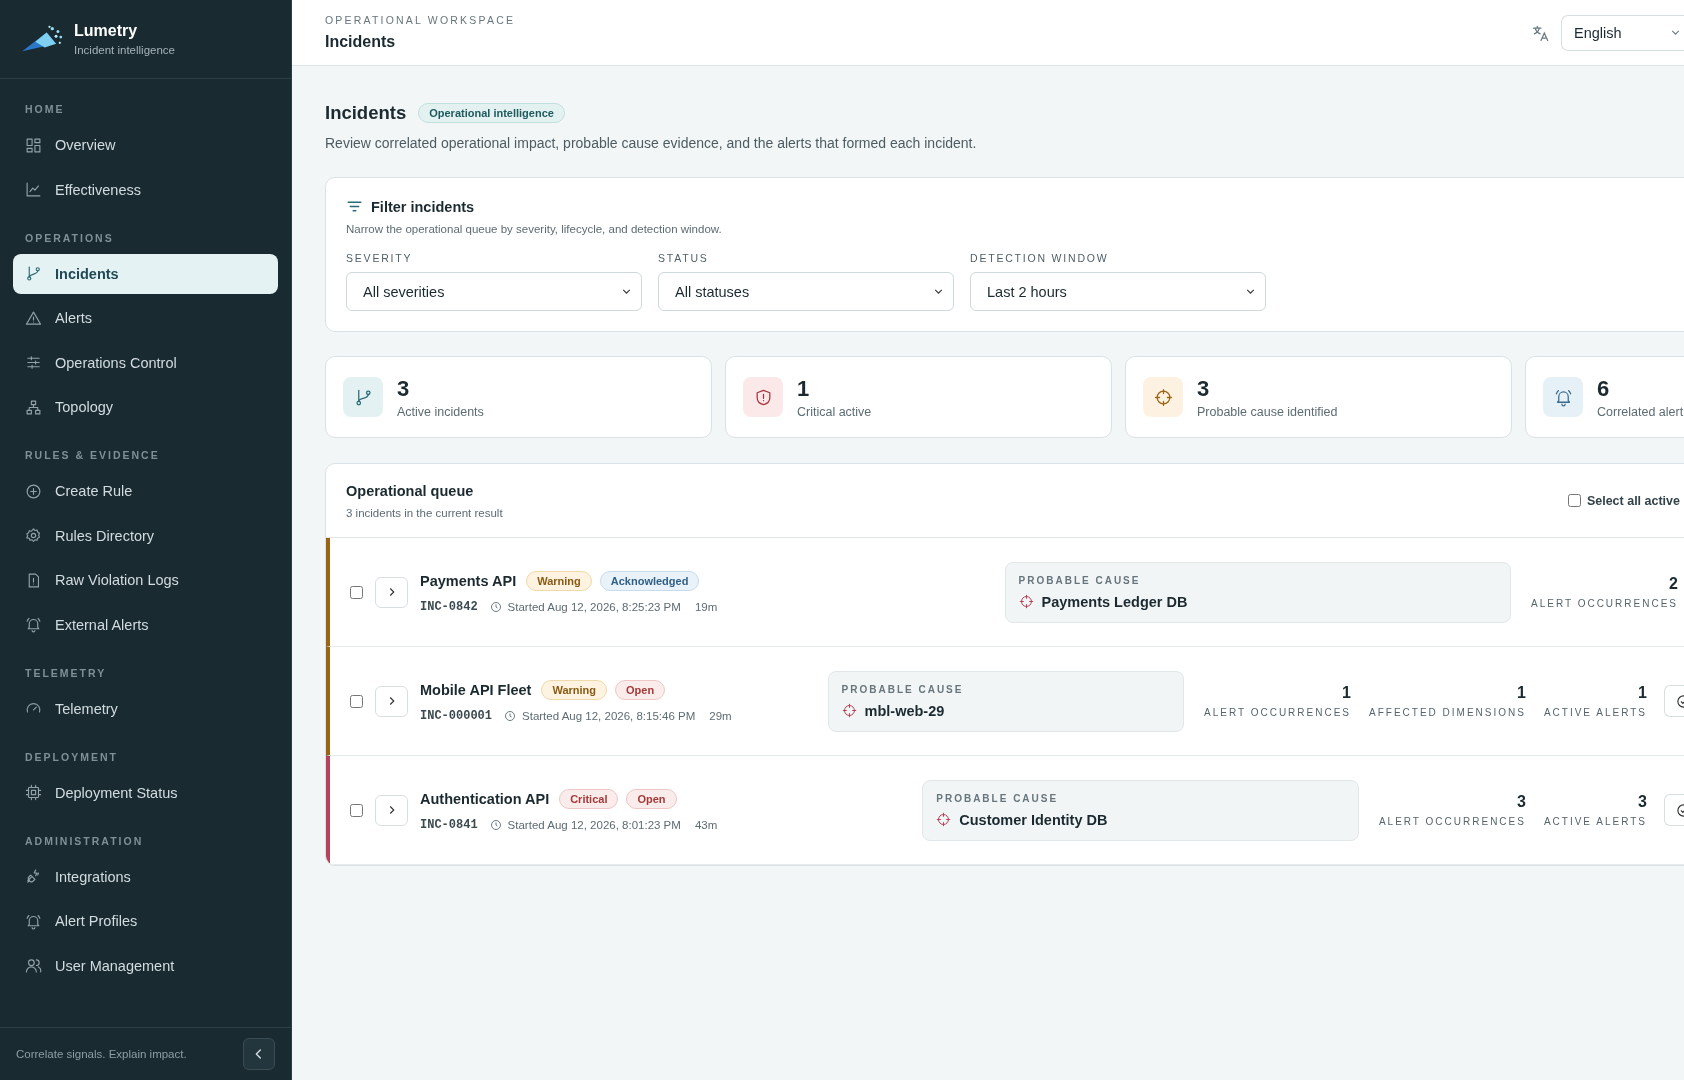  What do you see at coordinates (33, 273) in the screenshot?
I see `branch-icon` at bounding box center [33, 273].